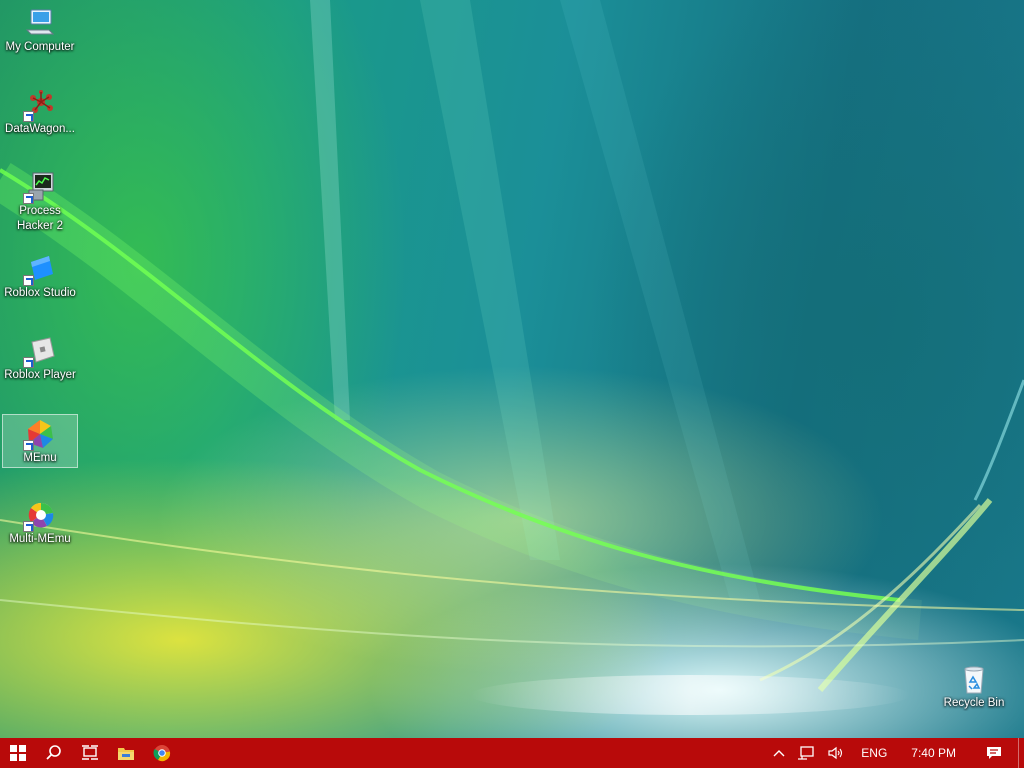 The image size is (1024, 768). I want to click on language-indicator: ENG, so click(874, 753).